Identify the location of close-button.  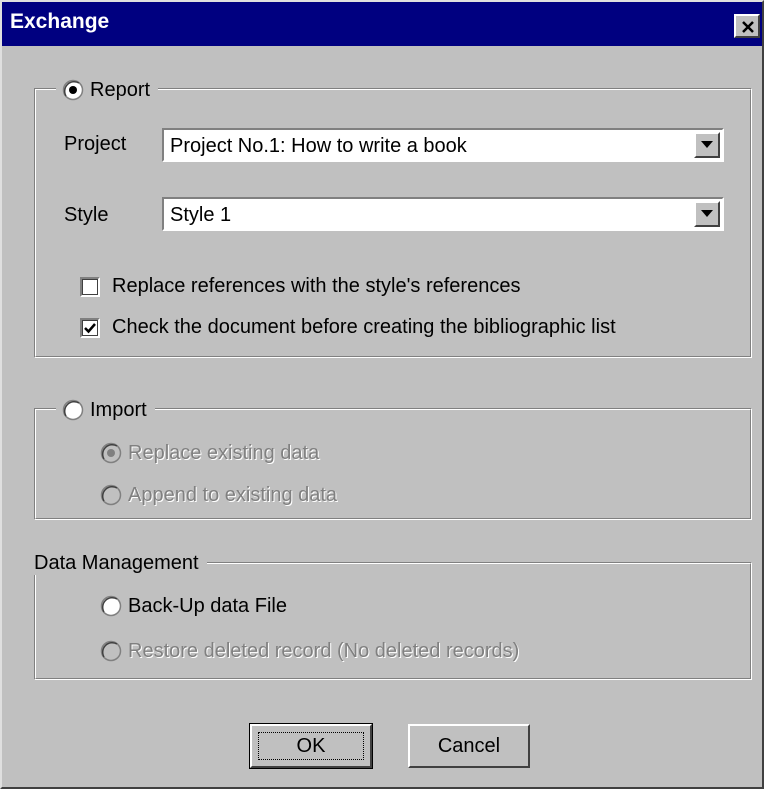
(747, 26).